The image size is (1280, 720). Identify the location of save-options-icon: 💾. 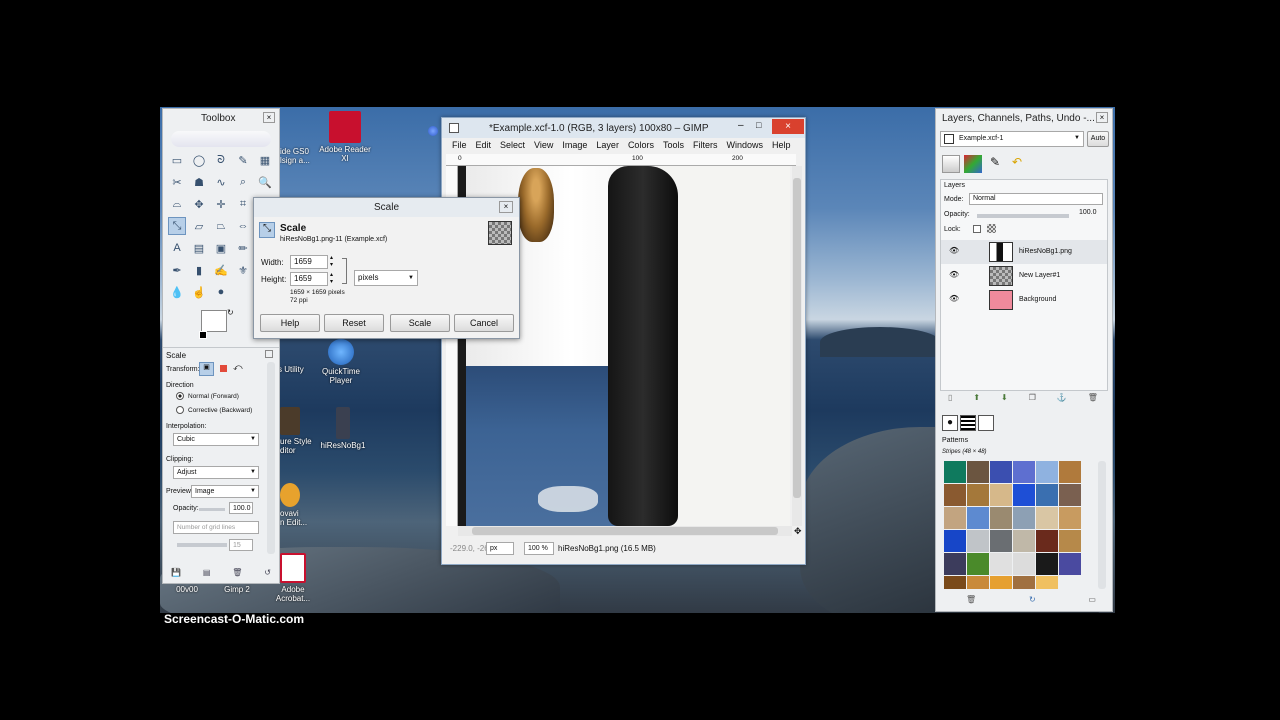
(176, 574).